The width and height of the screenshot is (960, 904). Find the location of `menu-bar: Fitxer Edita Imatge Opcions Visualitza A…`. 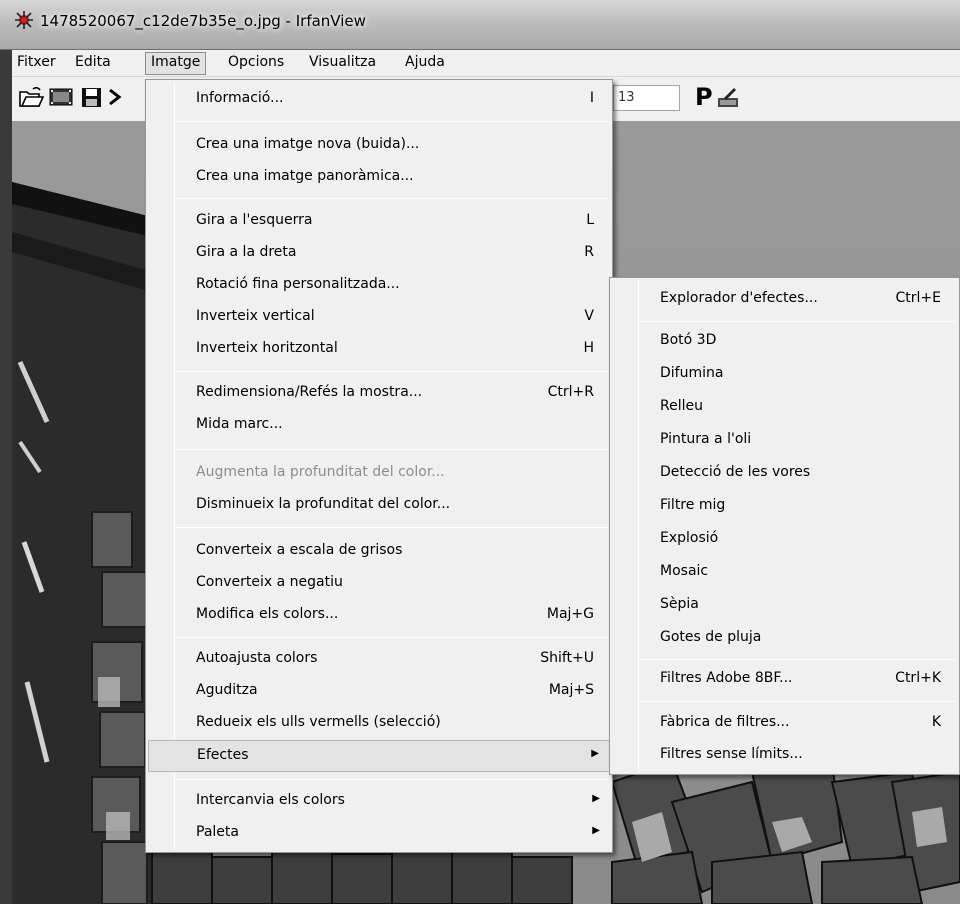

menu-bar: Fitxer Edita Imatge Opcions Visualitza A… is located at coordinates (486, 63).